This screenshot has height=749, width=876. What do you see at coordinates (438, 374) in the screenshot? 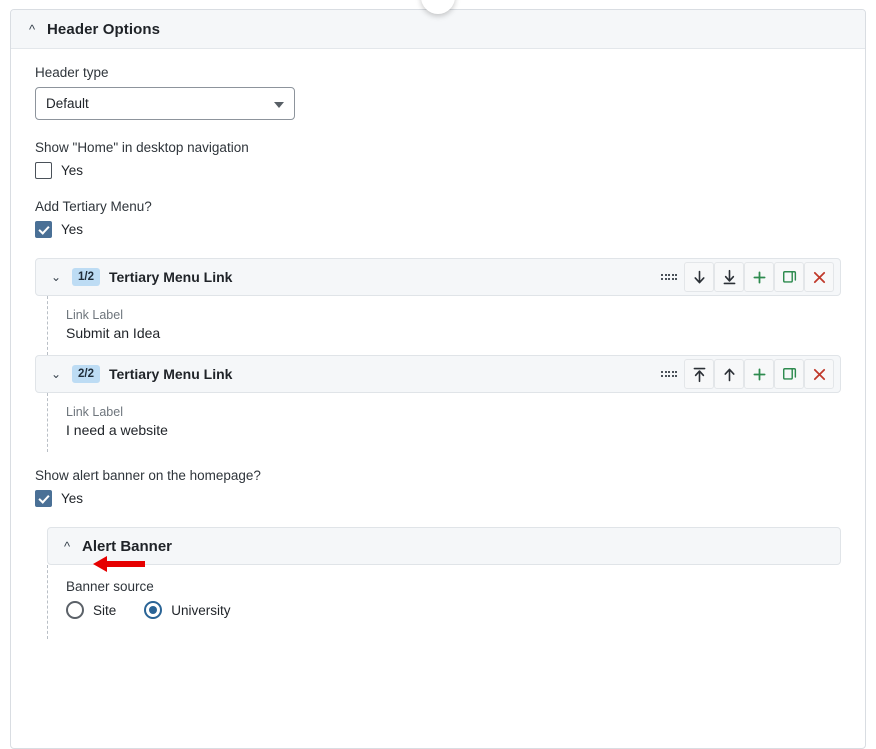
I see `tertiary-menu-link-header: ⌄ 2/2 Tertiary Menu Link` at bounding box center [438, 374].